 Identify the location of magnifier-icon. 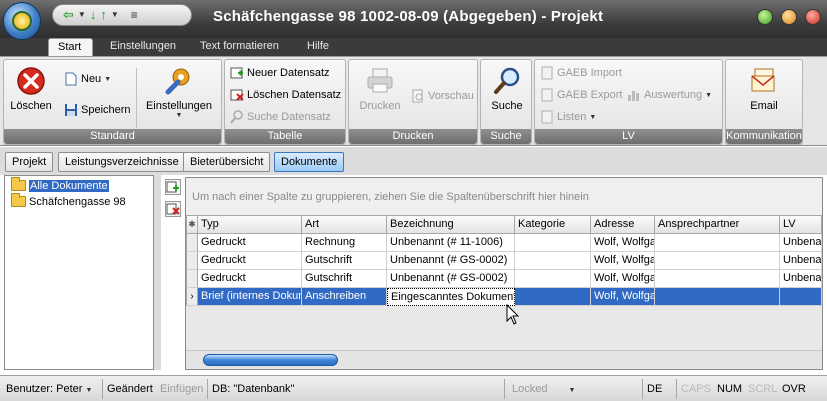
(507, 80).